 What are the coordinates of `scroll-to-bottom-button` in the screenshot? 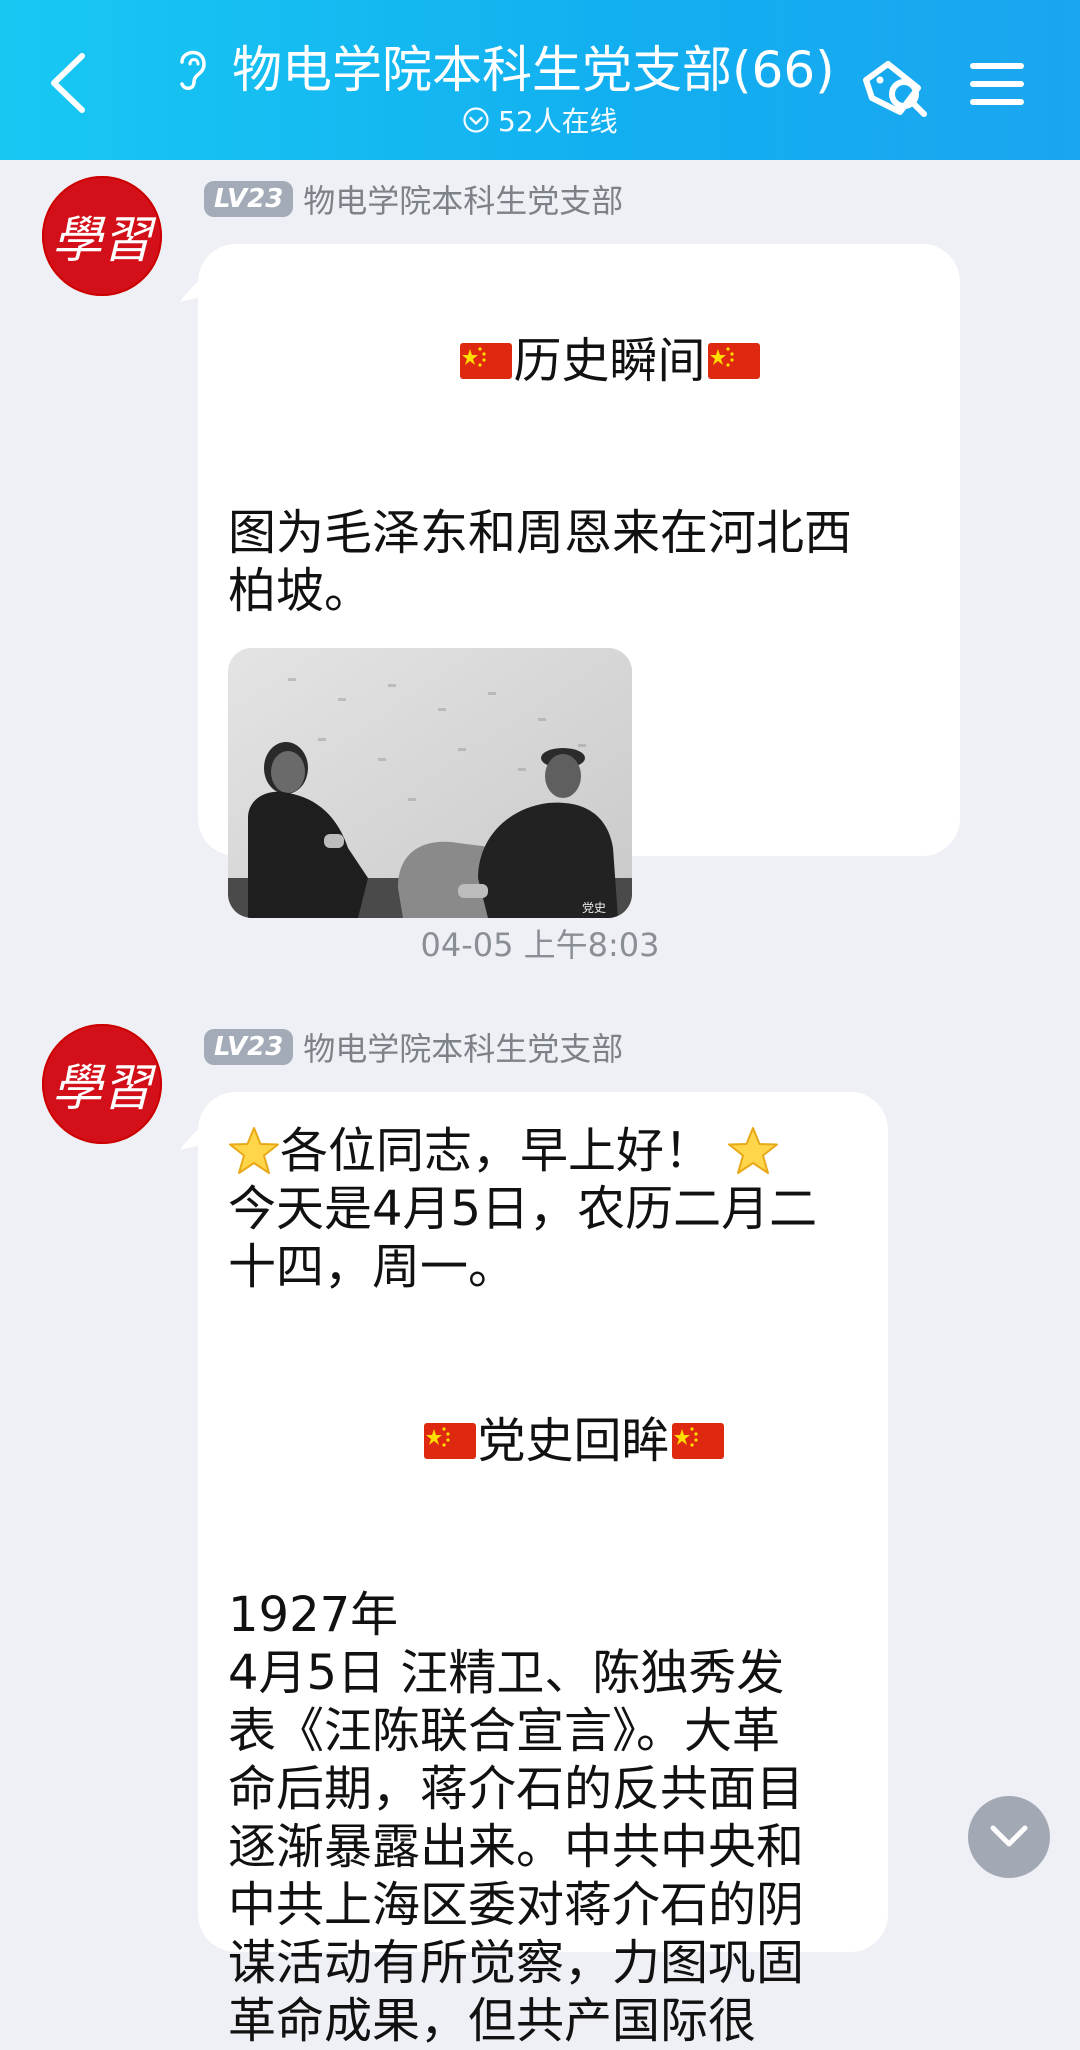 It's located at (1009, 1837).